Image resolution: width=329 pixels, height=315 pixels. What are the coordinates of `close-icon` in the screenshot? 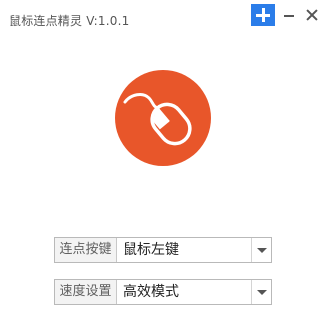 It's located at (312, 15).